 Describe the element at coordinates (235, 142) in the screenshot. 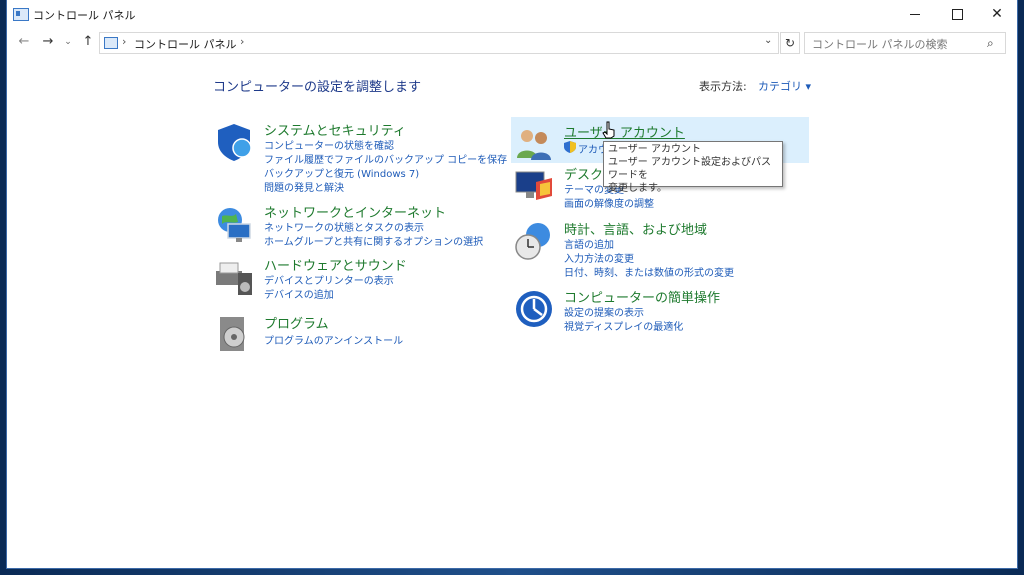

I see `shield-icon` at that location.